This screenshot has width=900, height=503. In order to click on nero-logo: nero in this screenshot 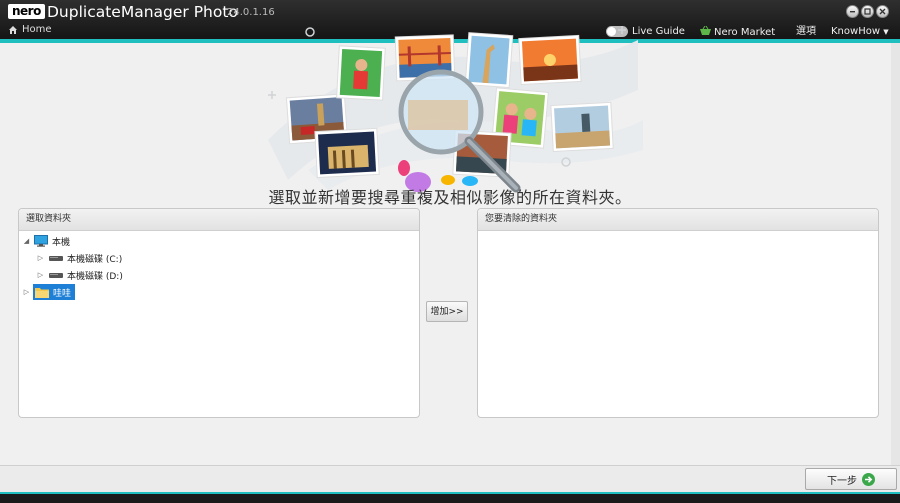, I will do `click(26, 11)`.